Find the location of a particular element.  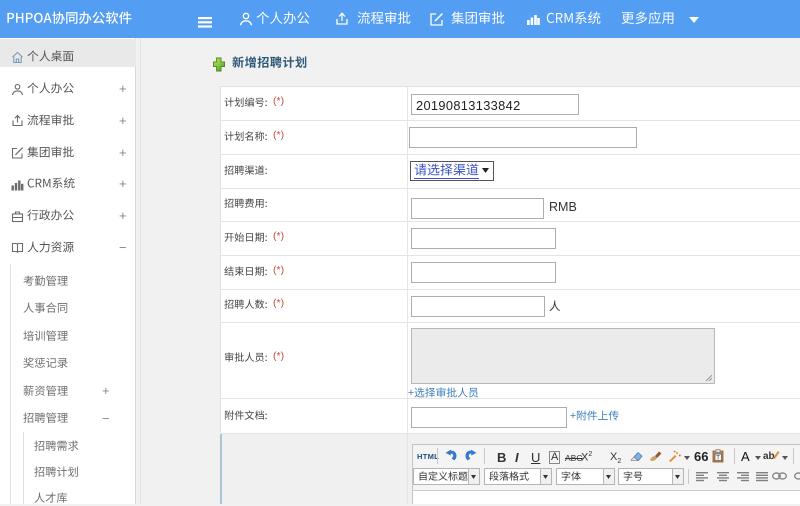

svg-text: T is located at coordinates (718, 459).